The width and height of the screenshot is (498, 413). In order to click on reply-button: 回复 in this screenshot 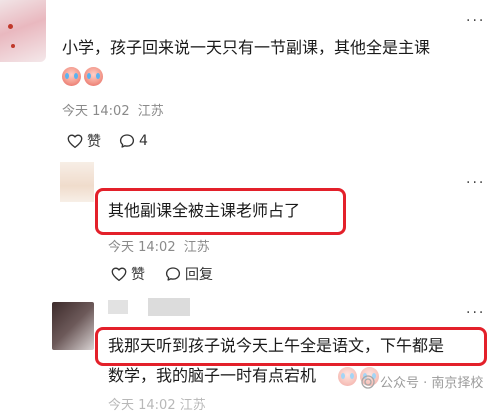, I will do `click(188, 274)`.